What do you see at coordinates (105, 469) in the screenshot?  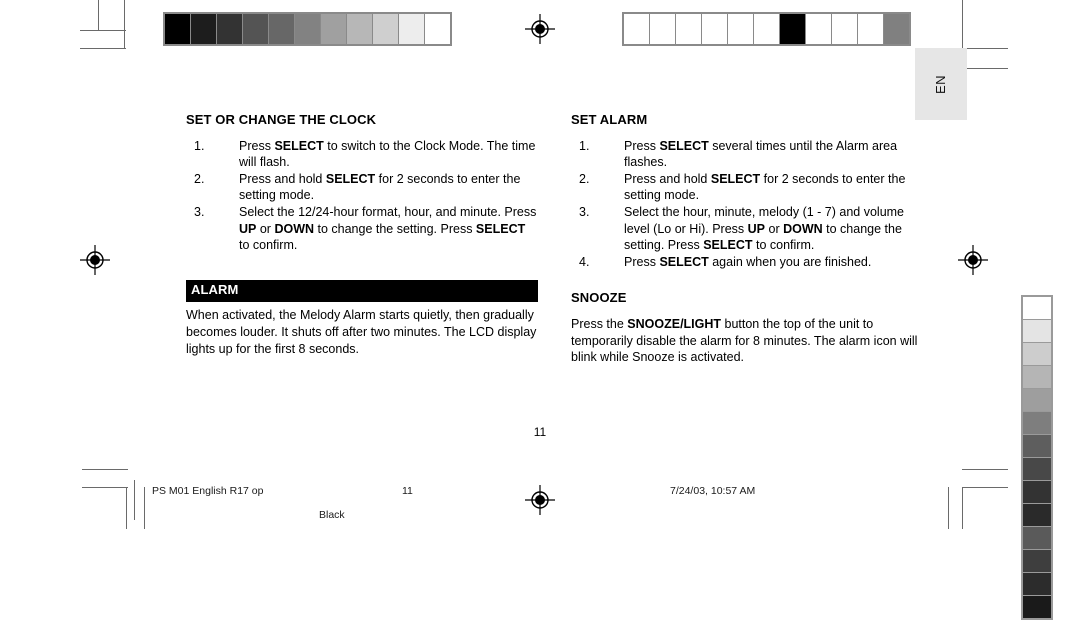 I see `crop-mark-bottom-left-outer-horizontal` at bounding box center [105, 469].